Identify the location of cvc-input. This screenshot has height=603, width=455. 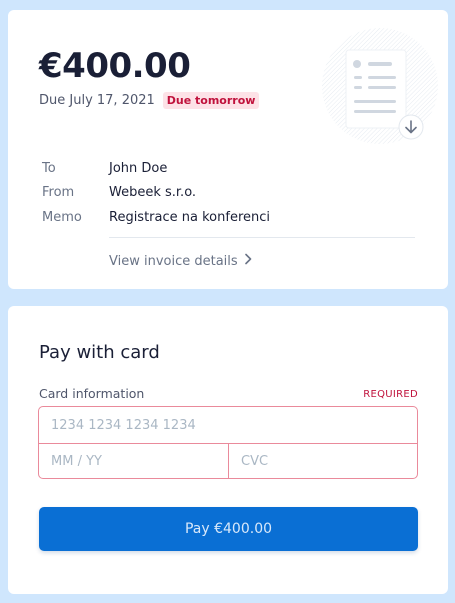
(323, 461).